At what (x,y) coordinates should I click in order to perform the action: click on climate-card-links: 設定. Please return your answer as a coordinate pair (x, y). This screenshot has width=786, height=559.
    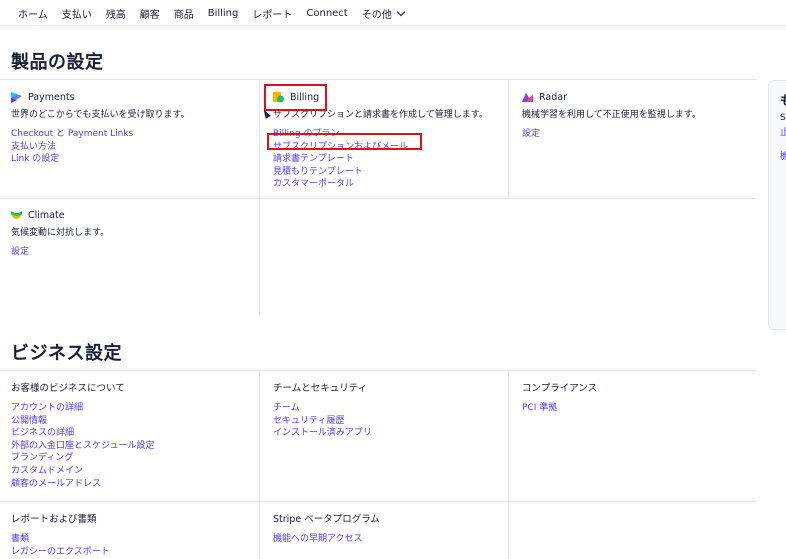
    Looking at the image, I should click on (60, 252).